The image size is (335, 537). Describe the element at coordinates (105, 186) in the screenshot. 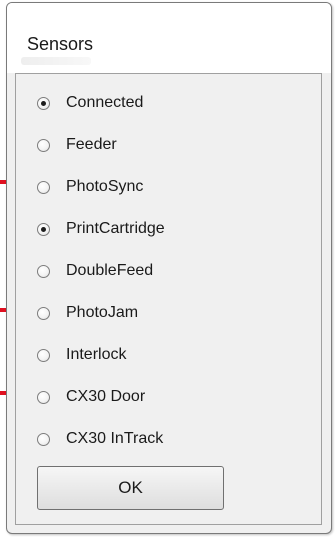

I see `radio-label: PhotoSync` at that location.